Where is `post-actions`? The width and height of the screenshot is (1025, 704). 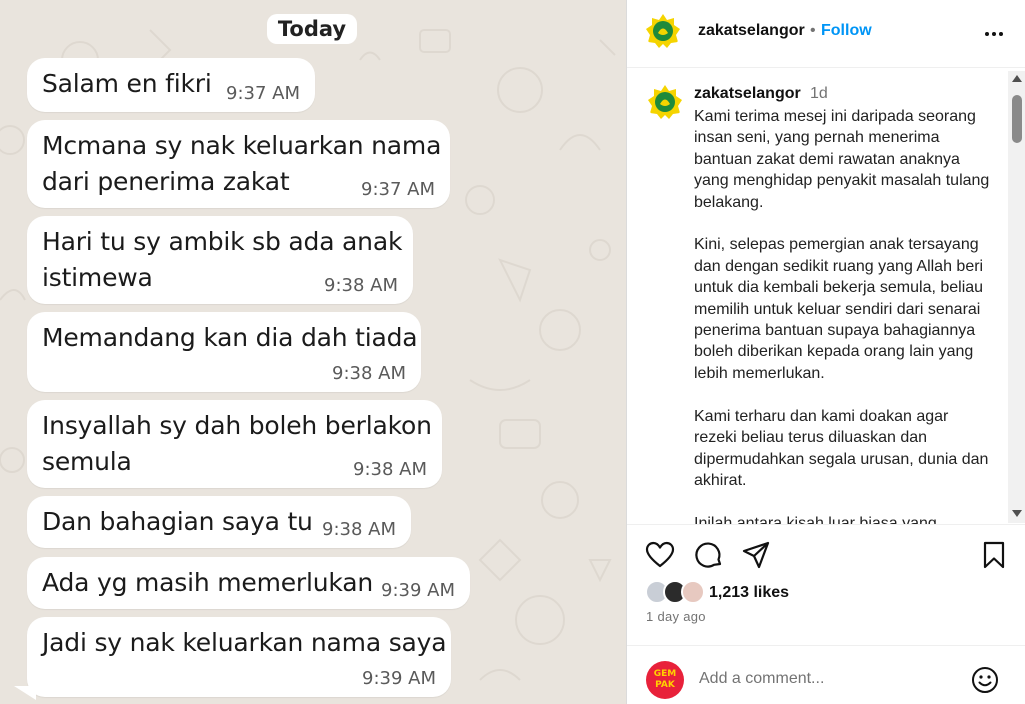 post-actions is located at coordinates (826, 554).